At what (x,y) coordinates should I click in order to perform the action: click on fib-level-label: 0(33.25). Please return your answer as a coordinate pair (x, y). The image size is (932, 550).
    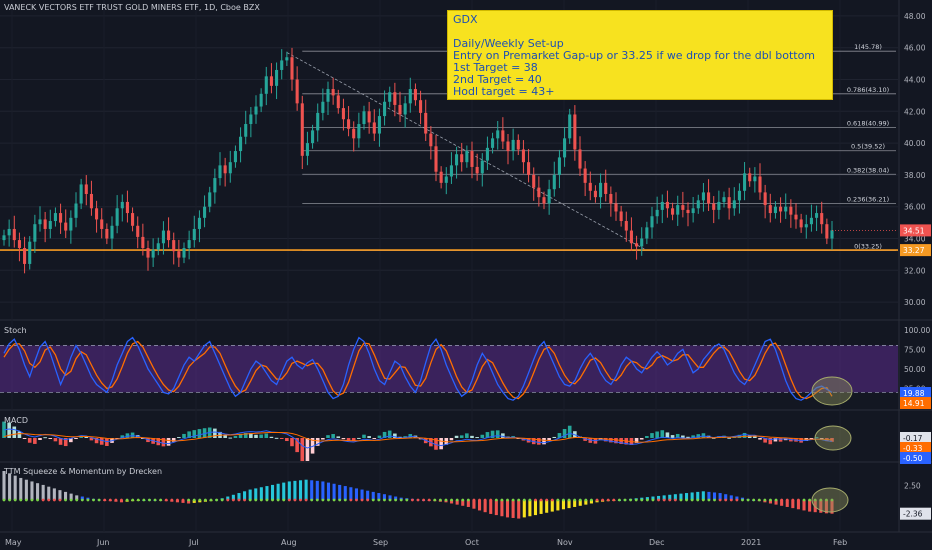
    Looking at the image, I should click on (868, 246).